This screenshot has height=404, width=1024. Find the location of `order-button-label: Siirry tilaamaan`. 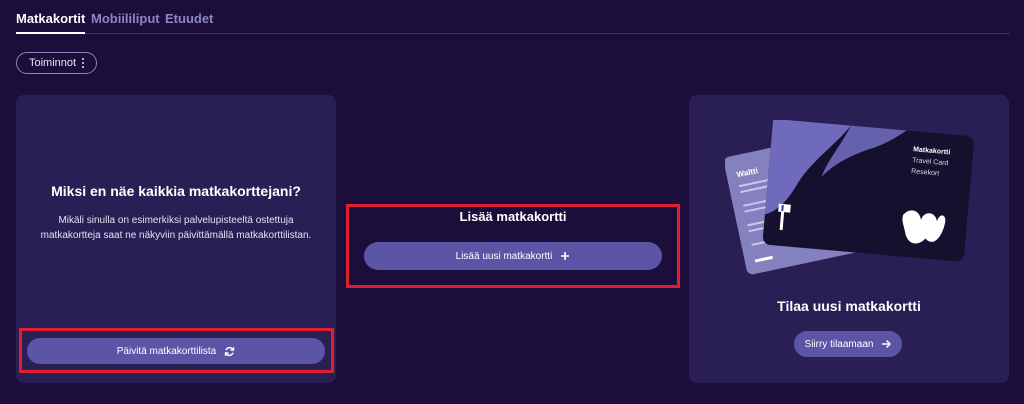

order-button-label: Siirry tilaamaan is located at coordinates (839, 344).